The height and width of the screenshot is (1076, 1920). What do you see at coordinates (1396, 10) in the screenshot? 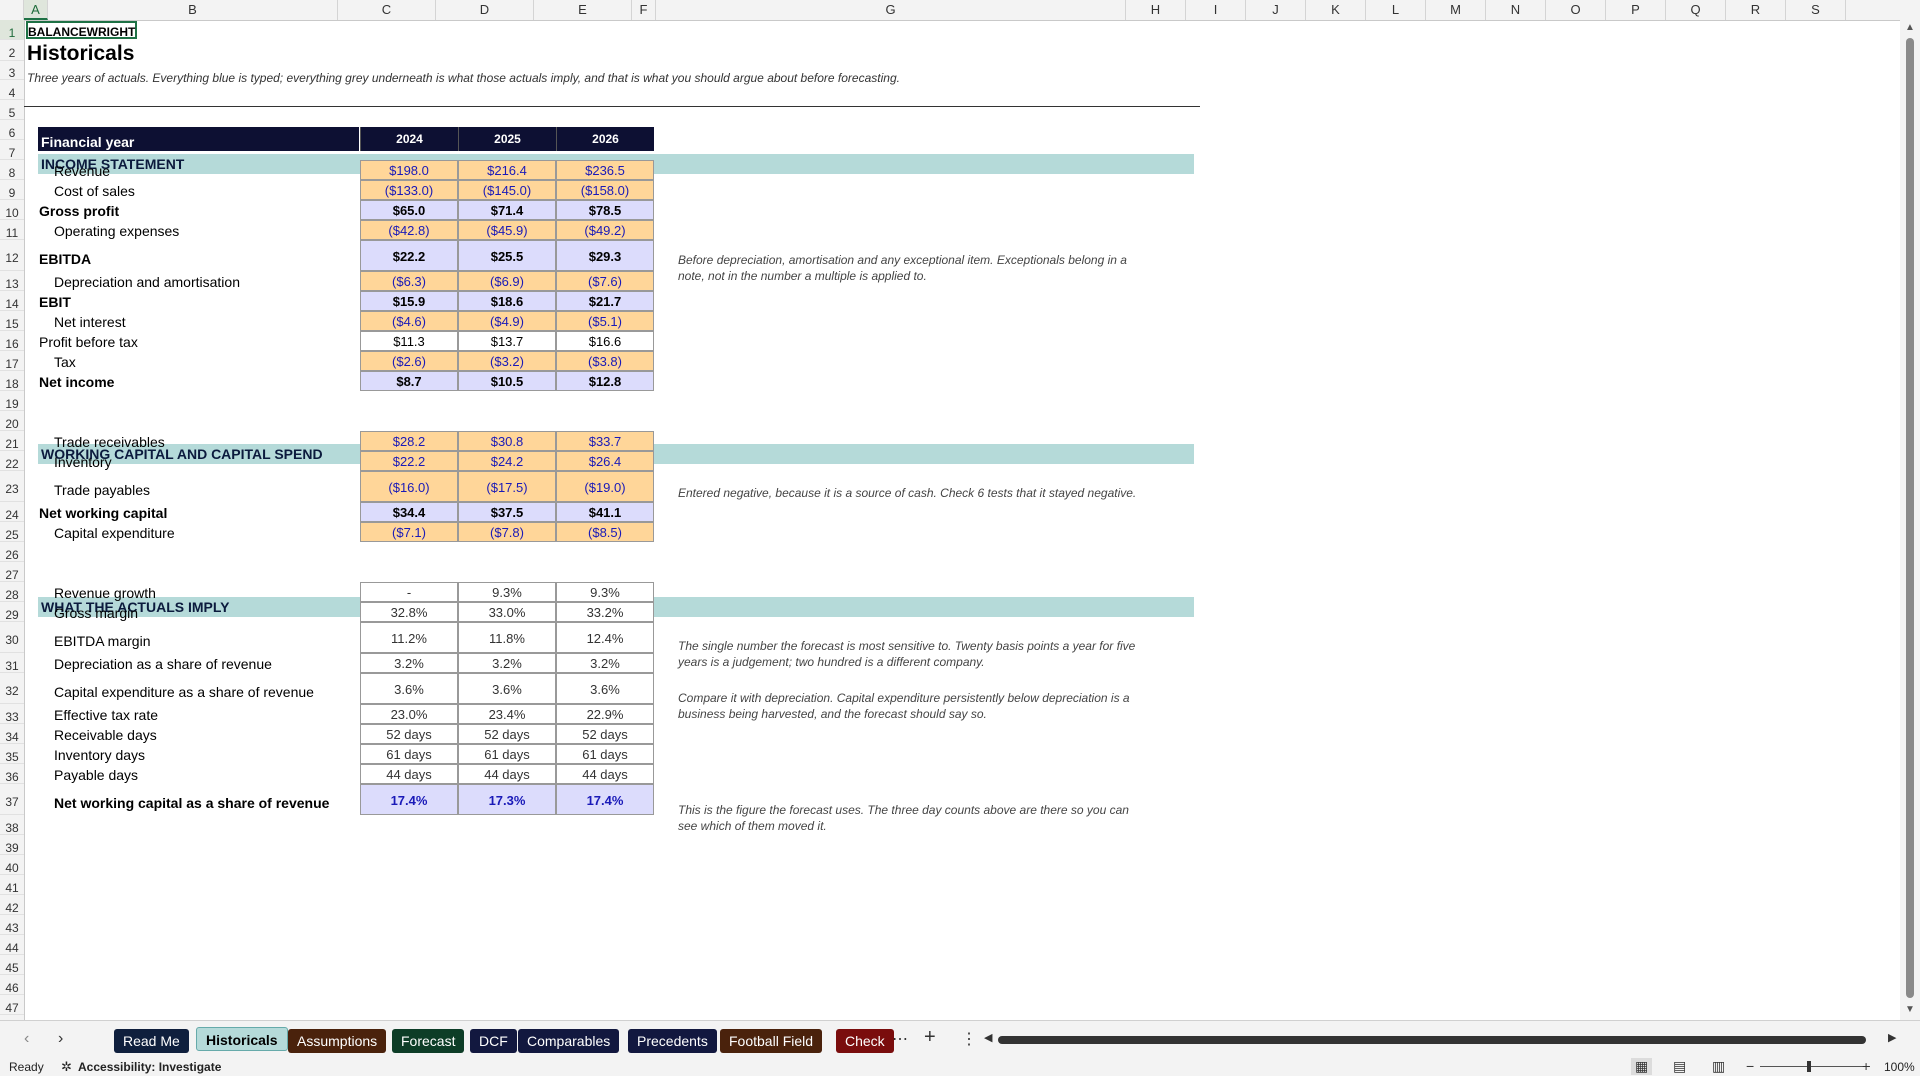
I see `column-header-l: L` at bounding box center [1396, 10].